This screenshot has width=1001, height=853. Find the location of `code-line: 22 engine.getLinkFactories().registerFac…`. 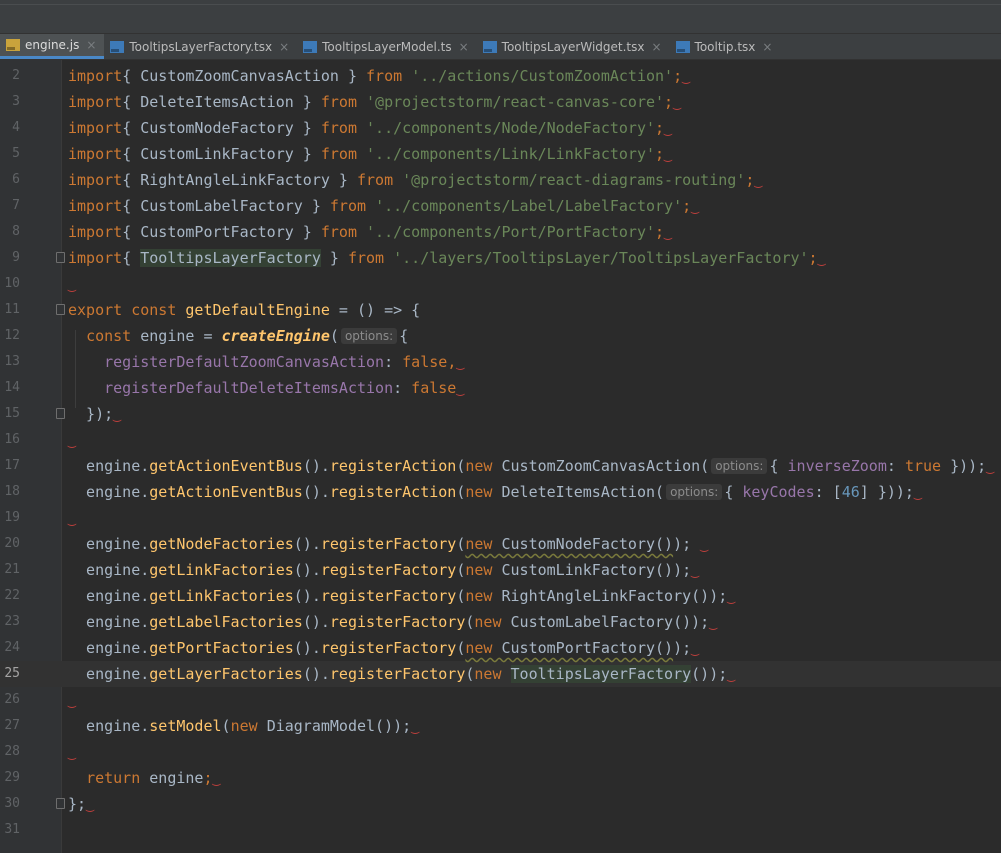

code-line: 22 engine.getLinkFactories().registerFac… is located at coordinates (500, 596).